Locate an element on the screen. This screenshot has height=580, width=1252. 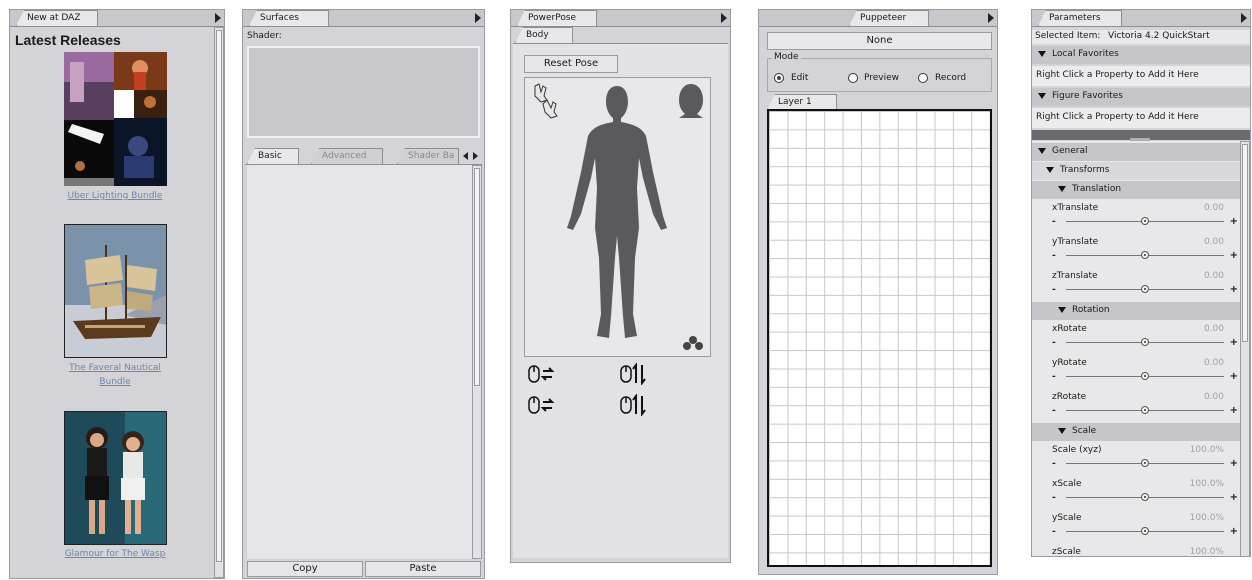
mode-edit-radio is located at coordinates (779, 78).